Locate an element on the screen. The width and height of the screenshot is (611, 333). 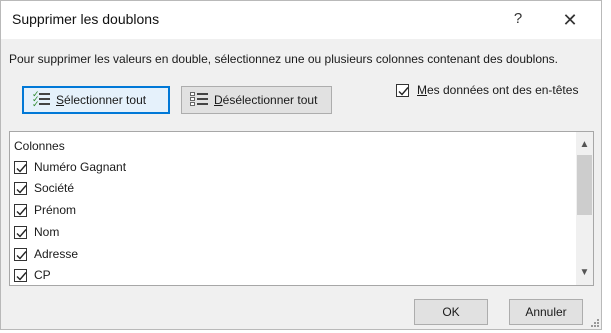
title-bar: Supprimer les doublons ? ✕ is located at coordinates (301, 20).